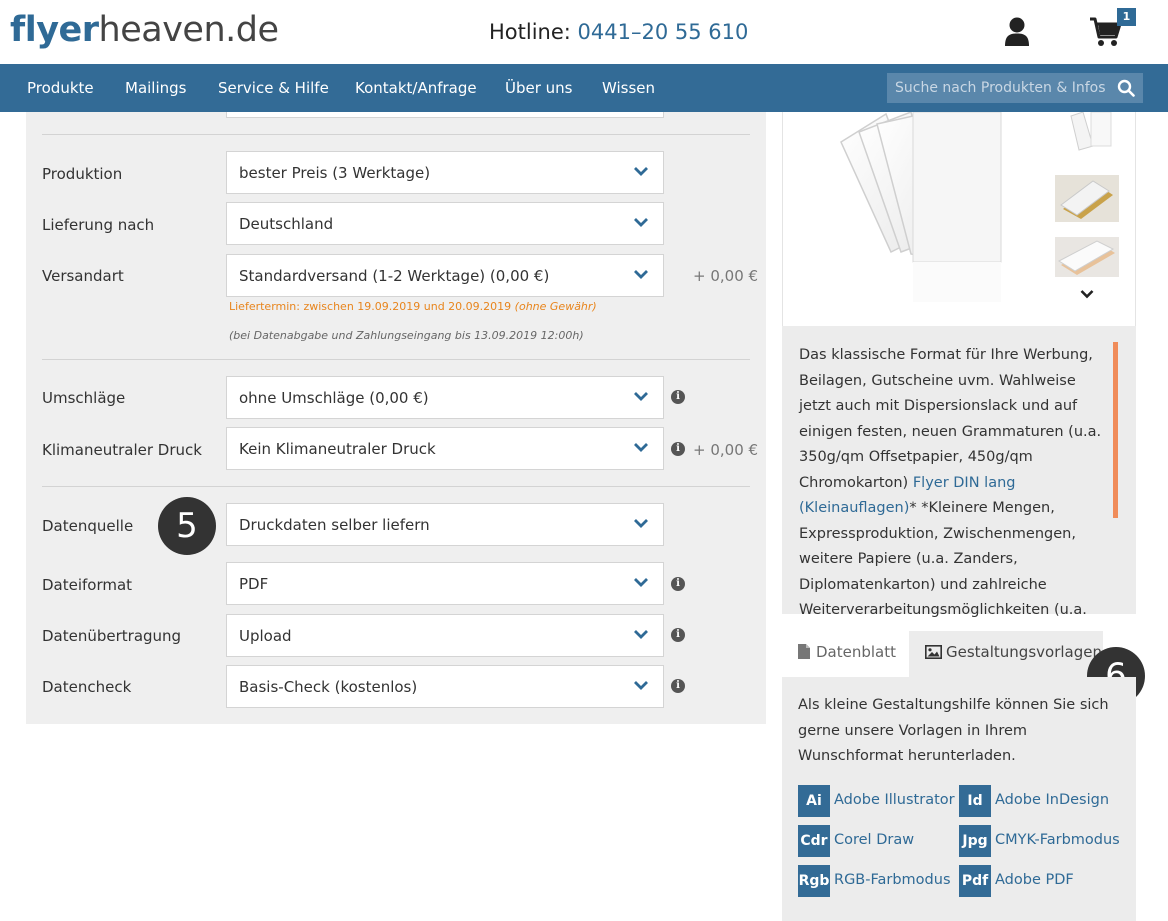 The image size is (1168, 921). Describe the element at coordinates (555, 306) in the screenshot. I see `delivery-date-disclaimer: (ohne Gewähr)` at that location.